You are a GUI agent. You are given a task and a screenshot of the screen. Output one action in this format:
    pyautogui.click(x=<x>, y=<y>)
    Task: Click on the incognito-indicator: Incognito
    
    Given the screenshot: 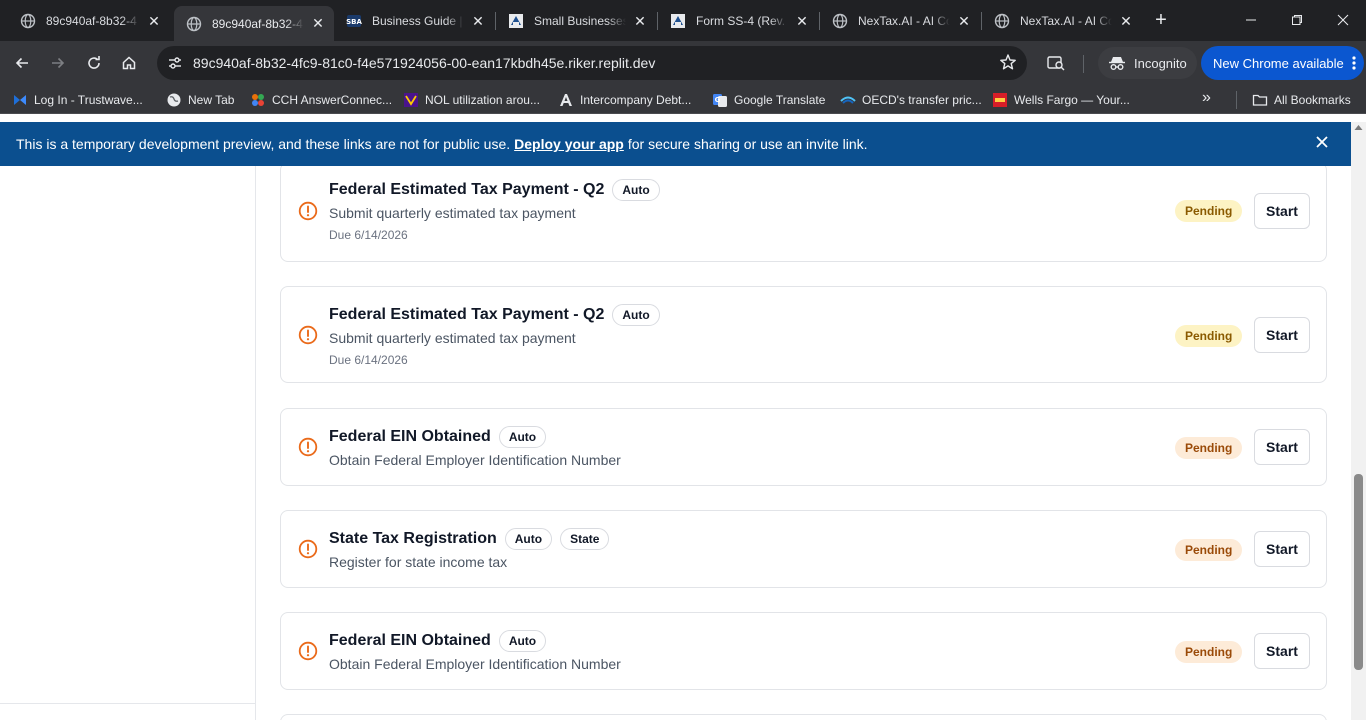 What is the action you would take?
    pyautogui.click(x=1147, y=63)
    